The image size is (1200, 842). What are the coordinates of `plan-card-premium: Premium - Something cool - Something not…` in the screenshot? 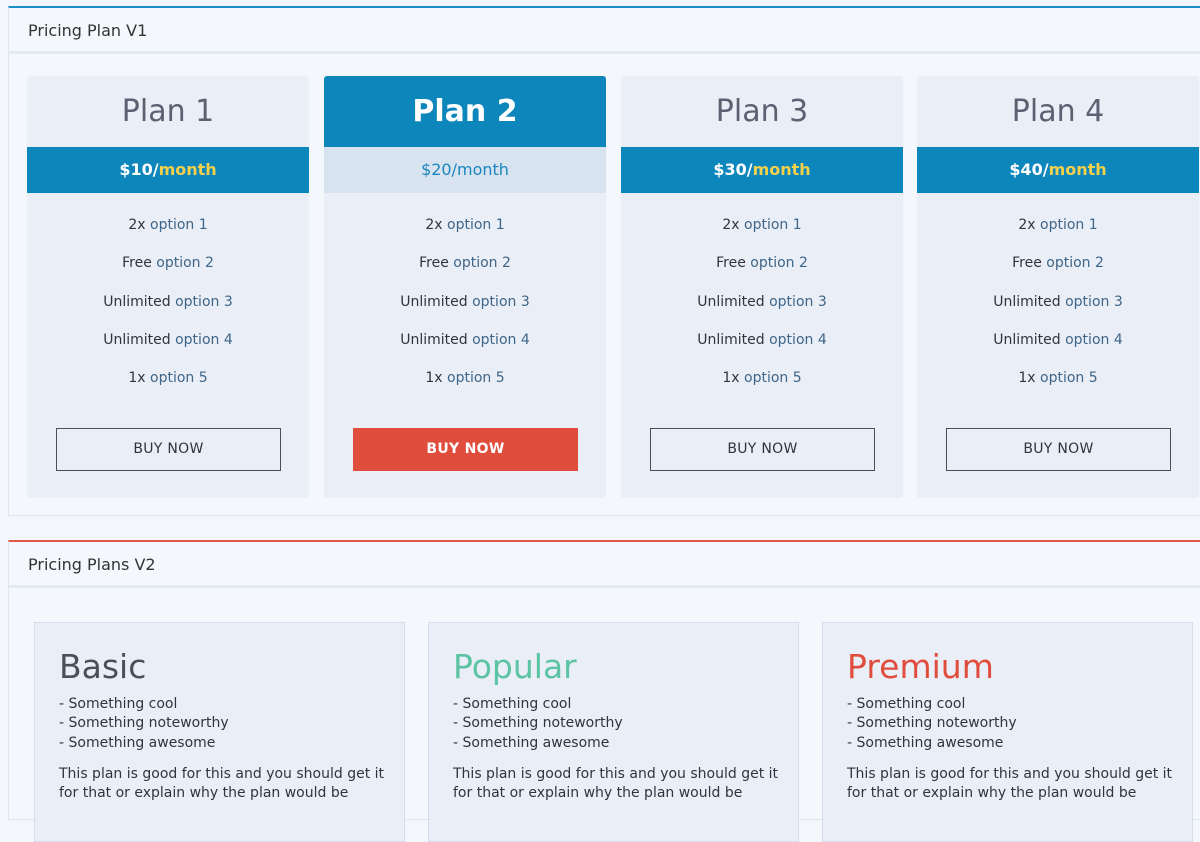 It's located at (1007, 732).